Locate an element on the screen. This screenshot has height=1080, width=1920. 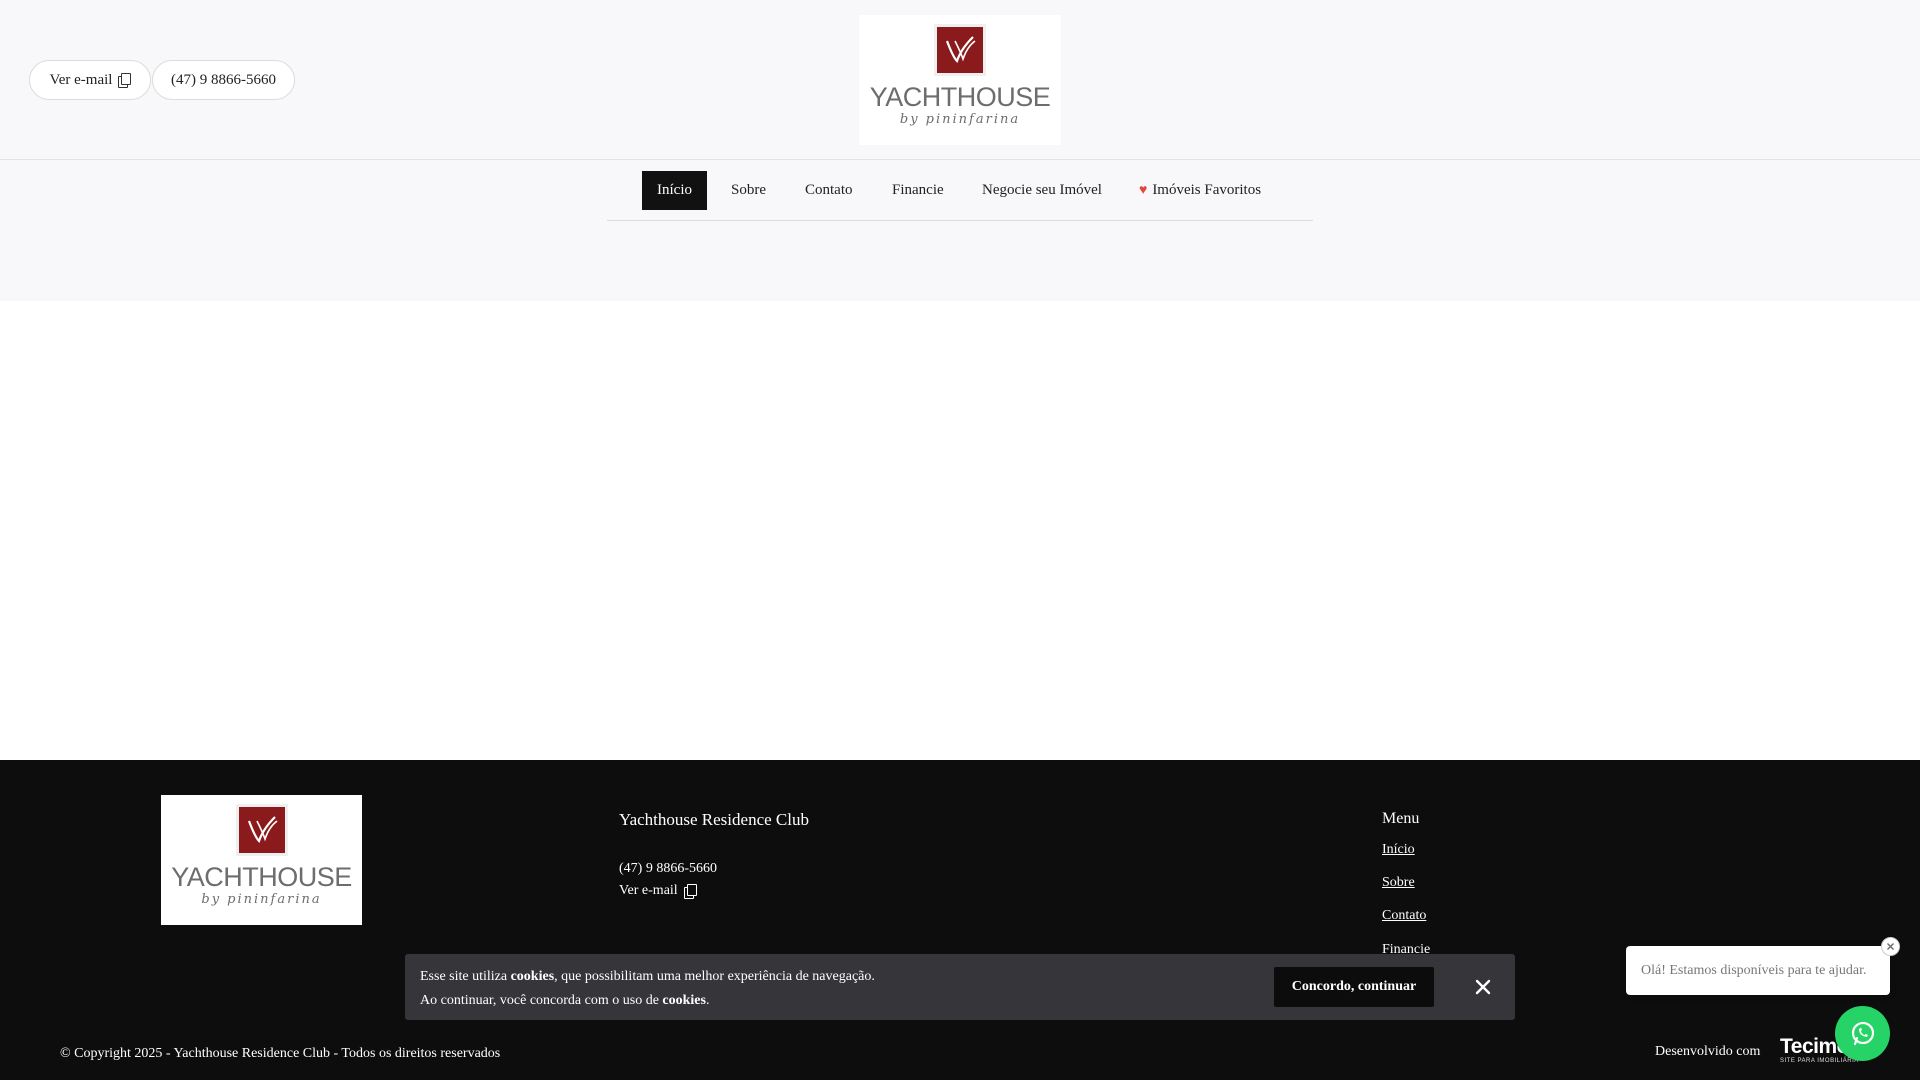
header-logo: YACHTHOUSE by pininfarina is located at coordinates (960, 80).